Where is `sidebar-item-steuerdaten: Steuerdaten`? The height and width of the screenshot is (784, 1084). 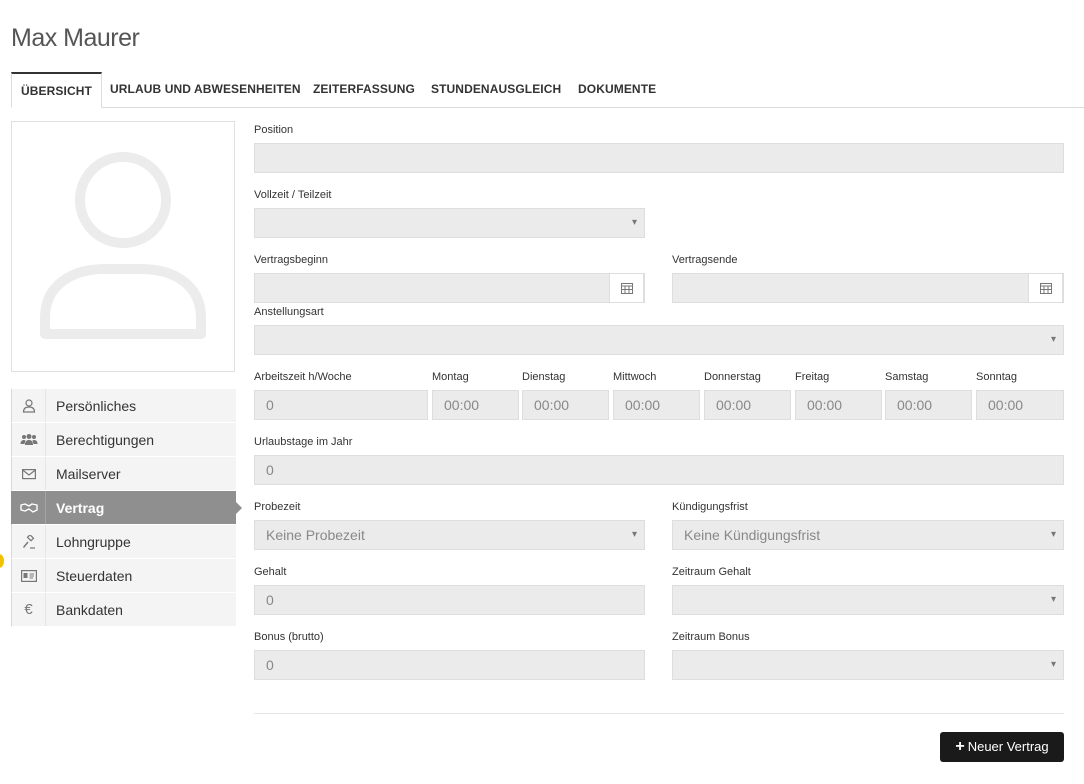
sidebar-item-steuerdaten: Steuerdaten is located at coordinates (123, 576).